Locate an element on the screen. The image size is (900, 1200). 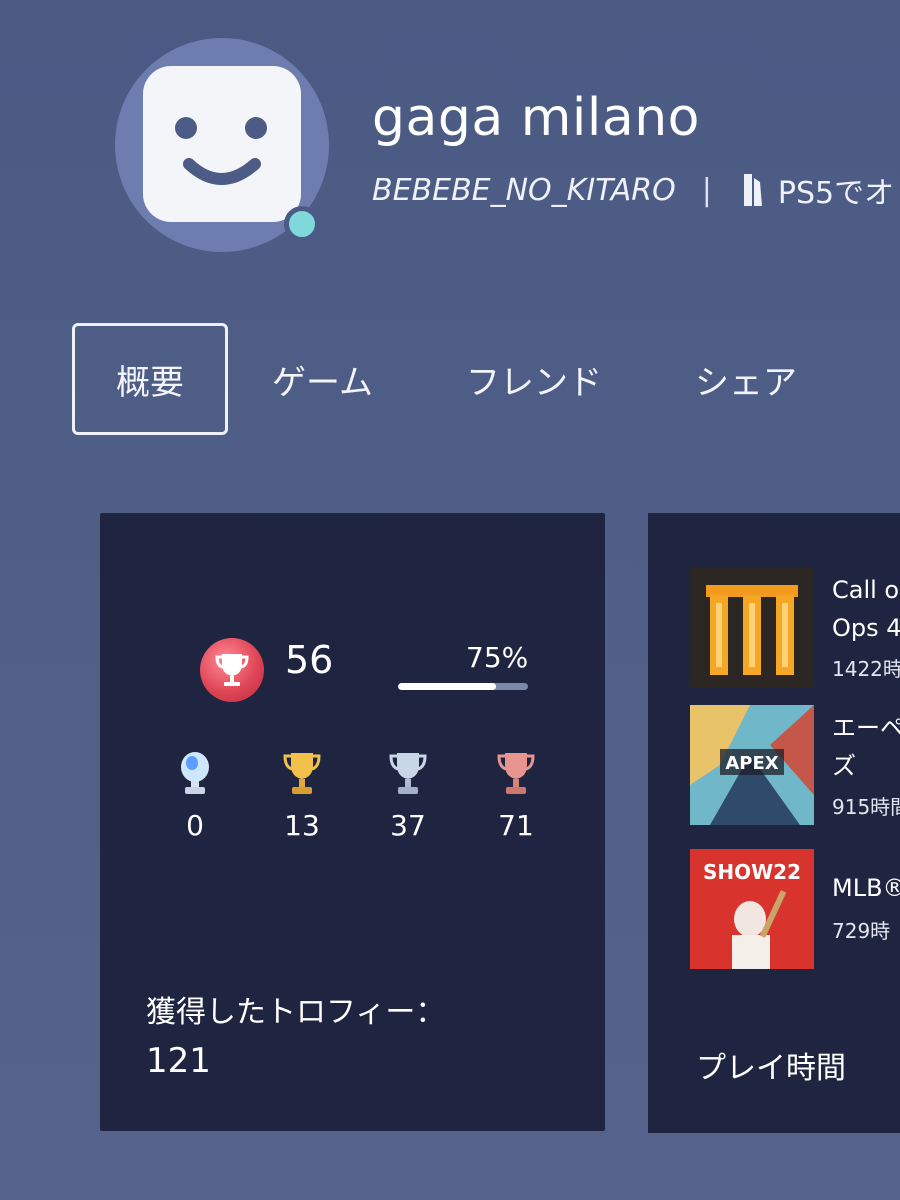
black-ops-4-cover-icon is located at coordinates (752, 627).